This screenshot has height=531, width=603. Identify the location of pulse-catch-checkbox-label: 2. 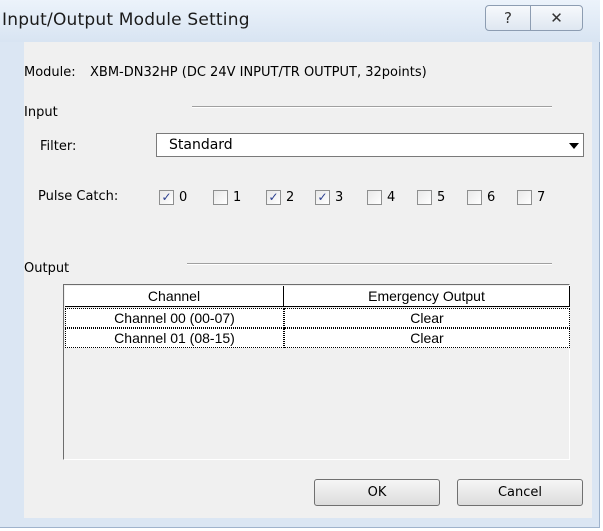
(290, 197).